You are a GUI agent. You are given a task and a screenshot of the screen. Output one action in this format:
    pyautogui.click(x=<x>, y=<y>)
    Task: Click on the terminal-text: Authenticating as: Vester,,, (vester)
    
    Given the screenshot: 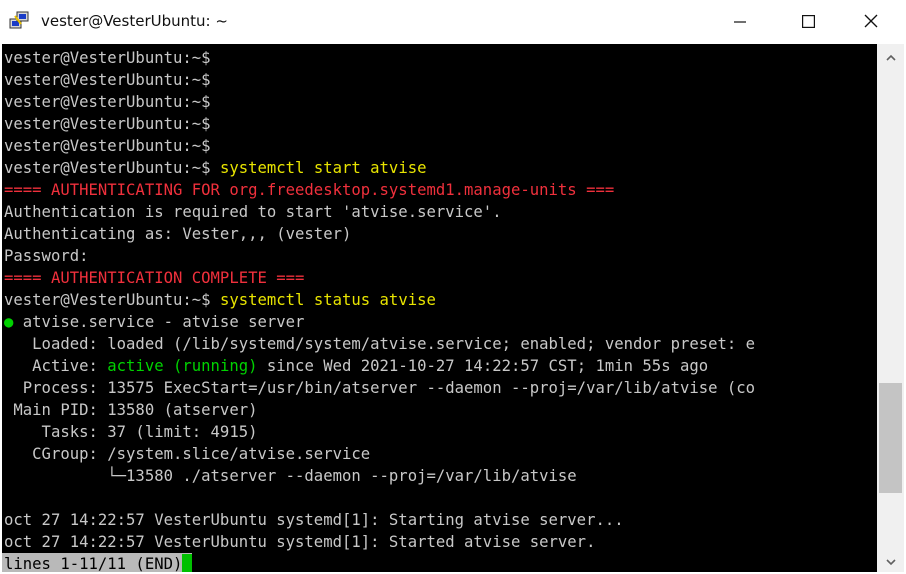 What is the action you would take?
    pyautogui.click(x=178, y=234)
    